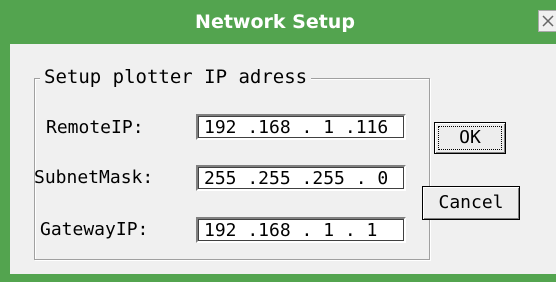 The height and width of the screenshot is (282, 556). I want to click on gateway-ip-value: 192 .168 . 1 . 1, so click(291, 230).